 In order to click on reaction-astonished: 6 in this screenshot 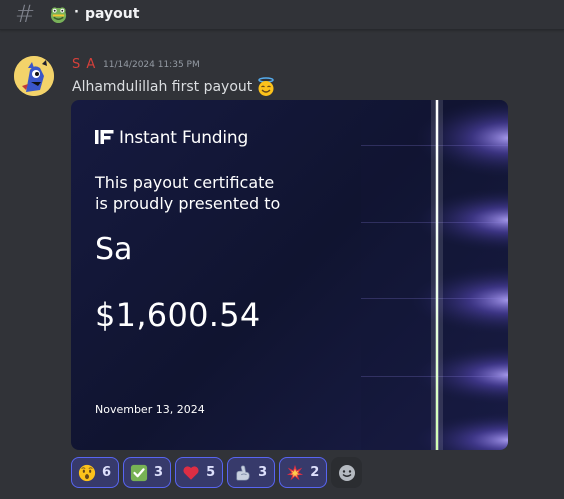, I will do `click(95, 472)`.